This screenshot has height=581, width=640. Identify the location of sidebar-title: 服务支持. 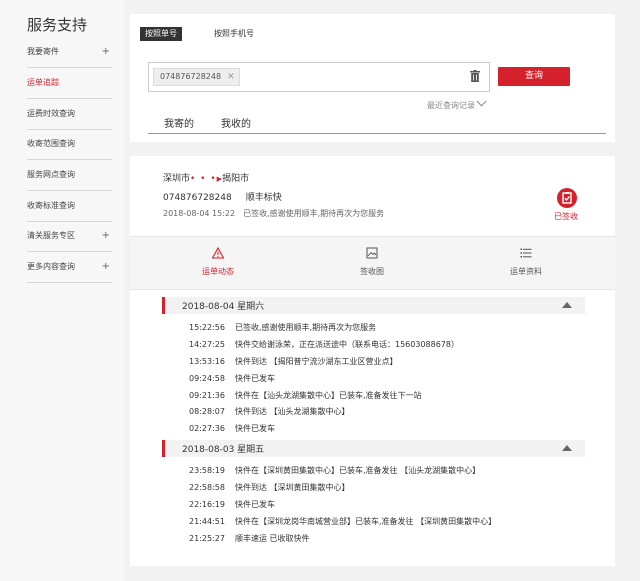
(57, 25).